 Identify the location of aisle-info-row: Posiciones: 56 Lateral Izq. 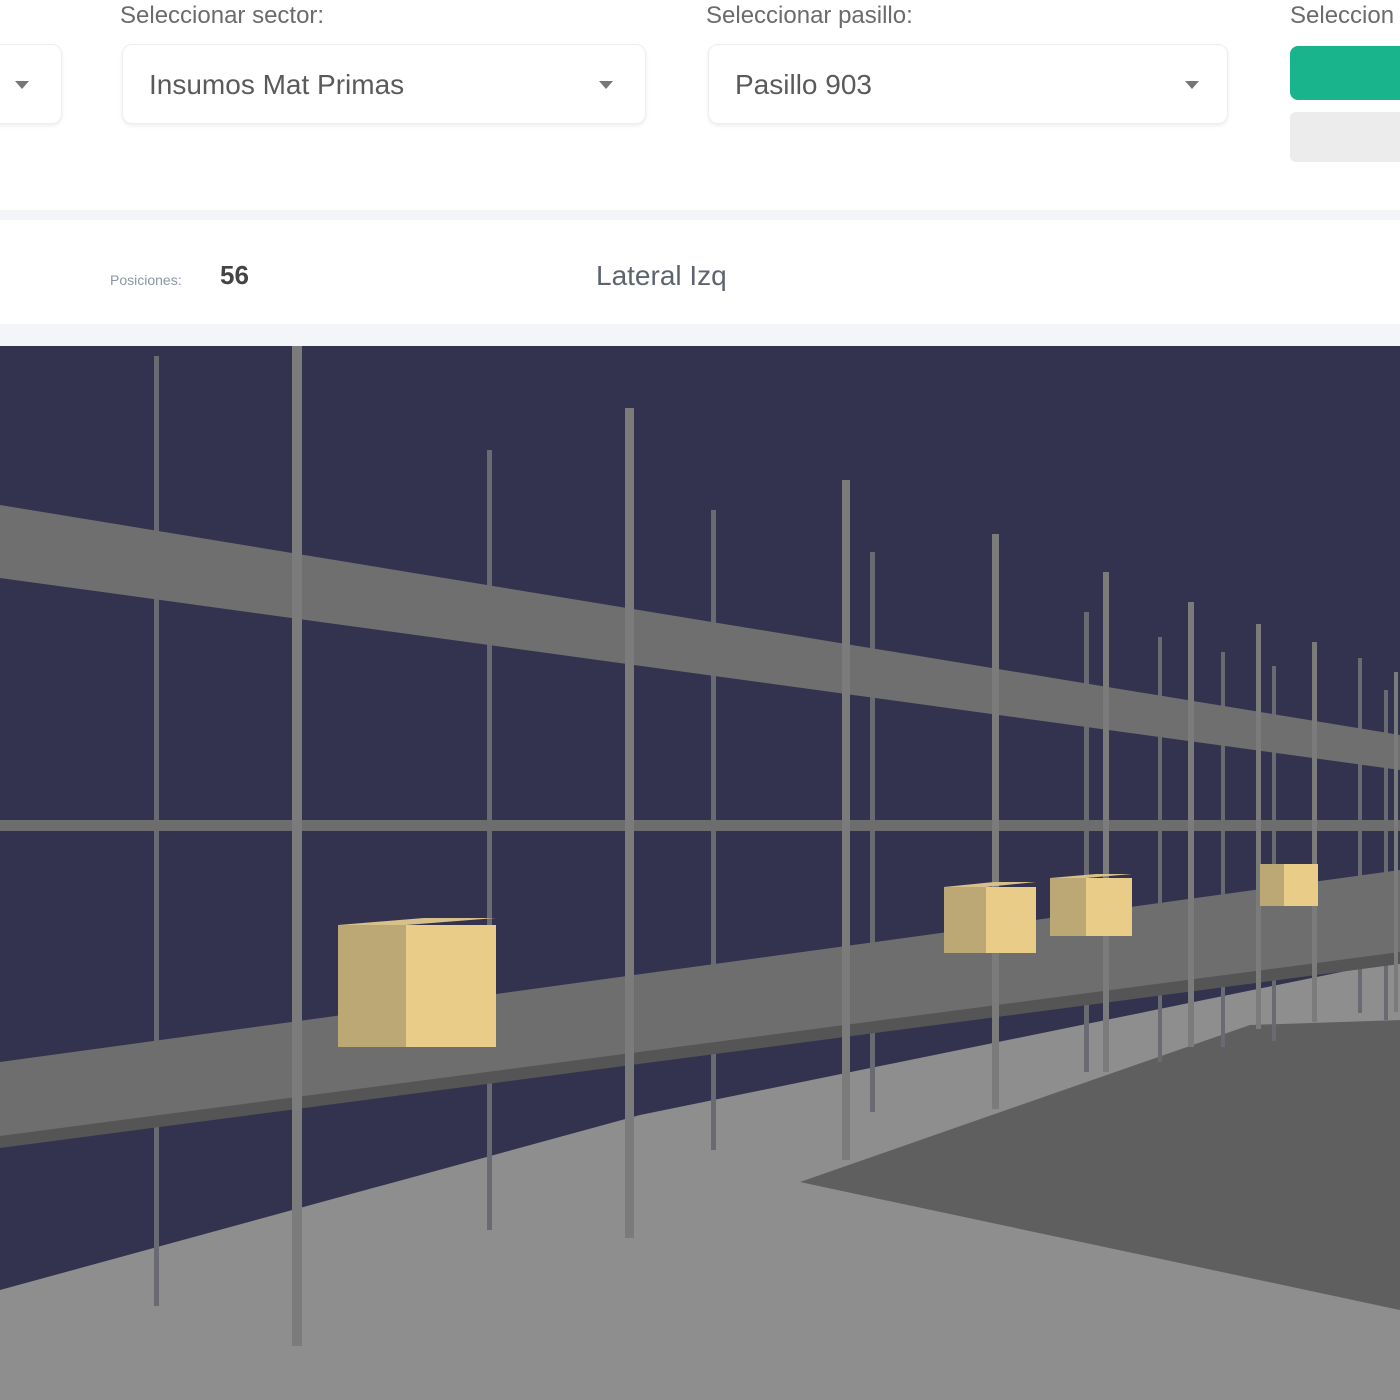
(700, 272).